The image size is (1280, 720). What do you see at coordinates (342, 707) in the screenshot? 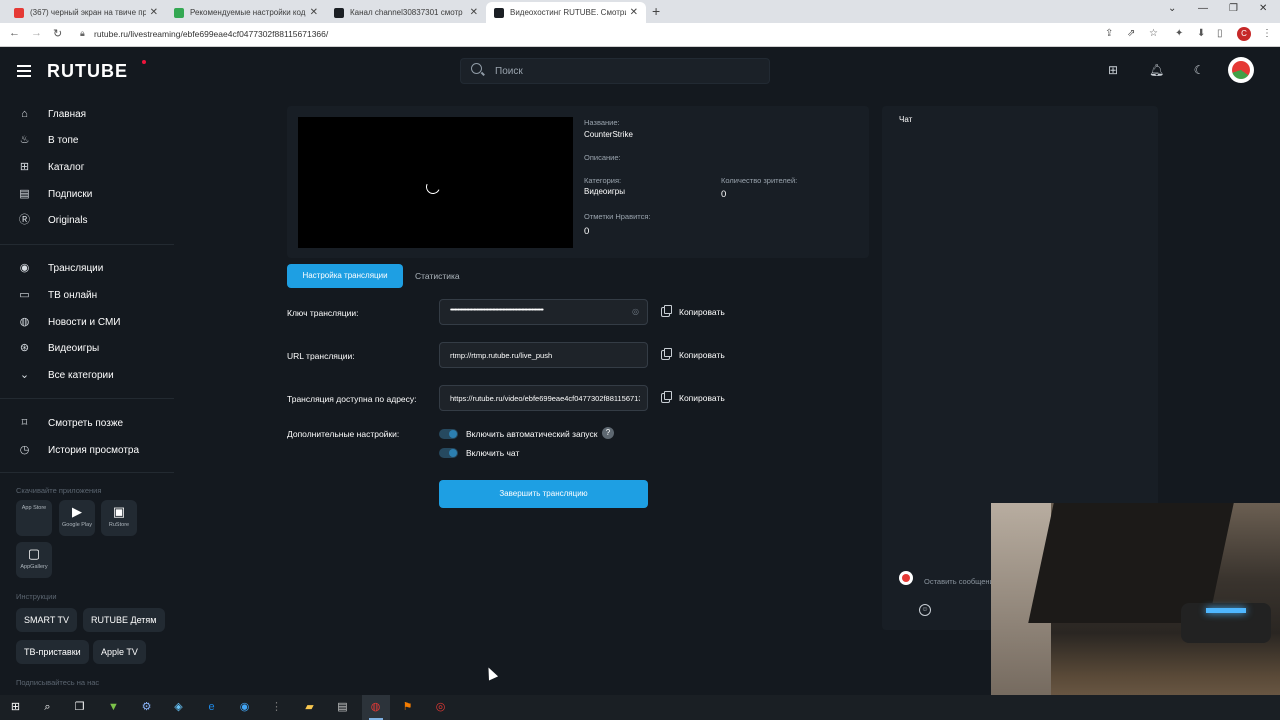
I see `notes-icon: ▤` at bounding box center [342, 707].